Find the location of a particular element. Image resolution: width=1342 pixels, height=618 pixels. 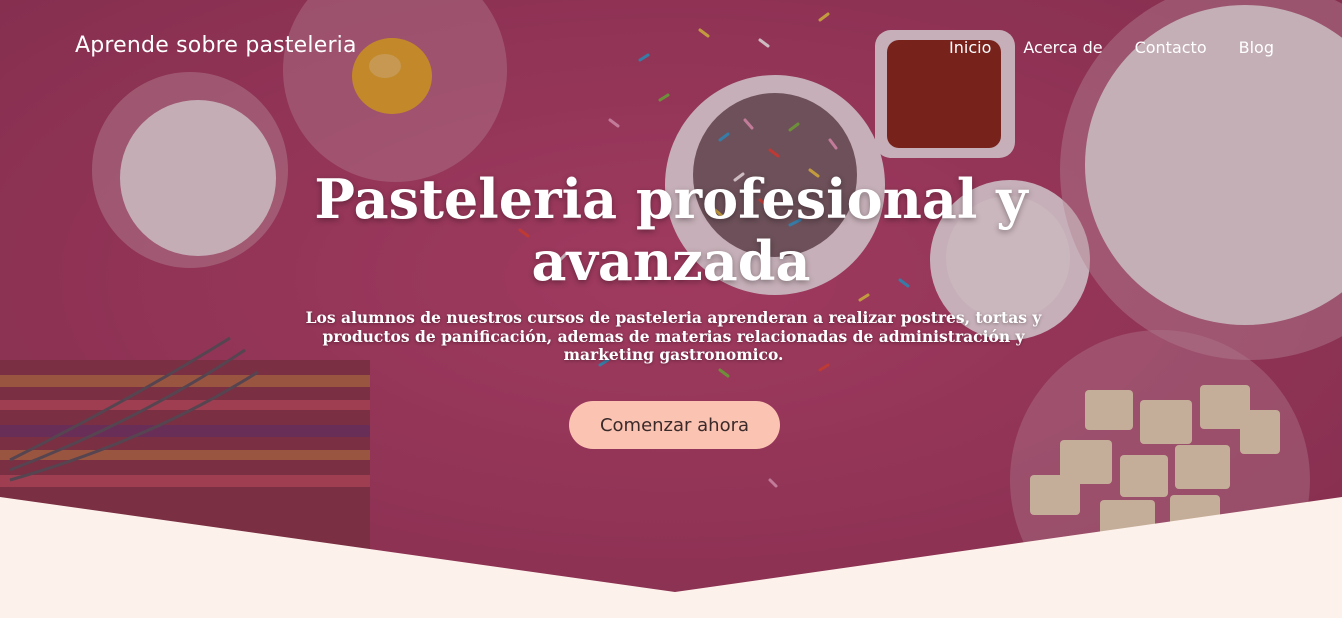

nav-link-blog: Blog is located at coordinates (1256, 47).